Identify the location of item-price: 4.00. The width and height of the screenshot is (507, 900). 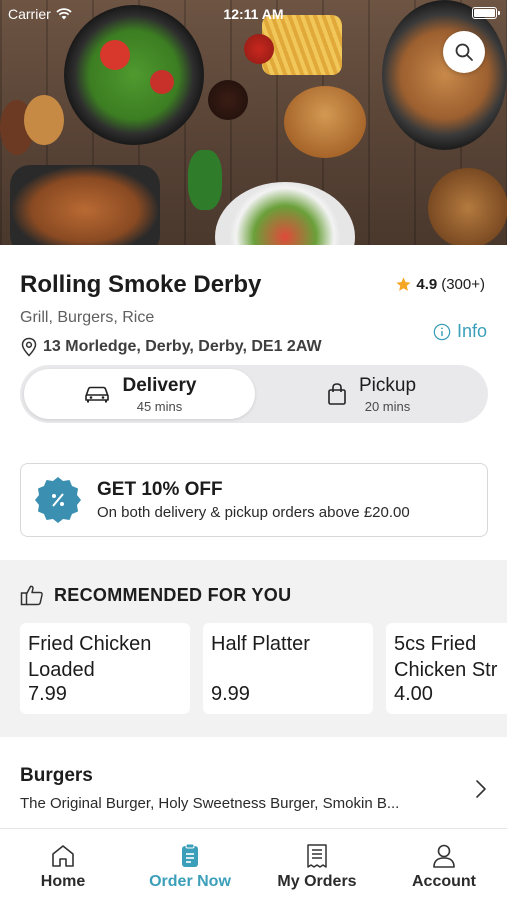
(413, 694).